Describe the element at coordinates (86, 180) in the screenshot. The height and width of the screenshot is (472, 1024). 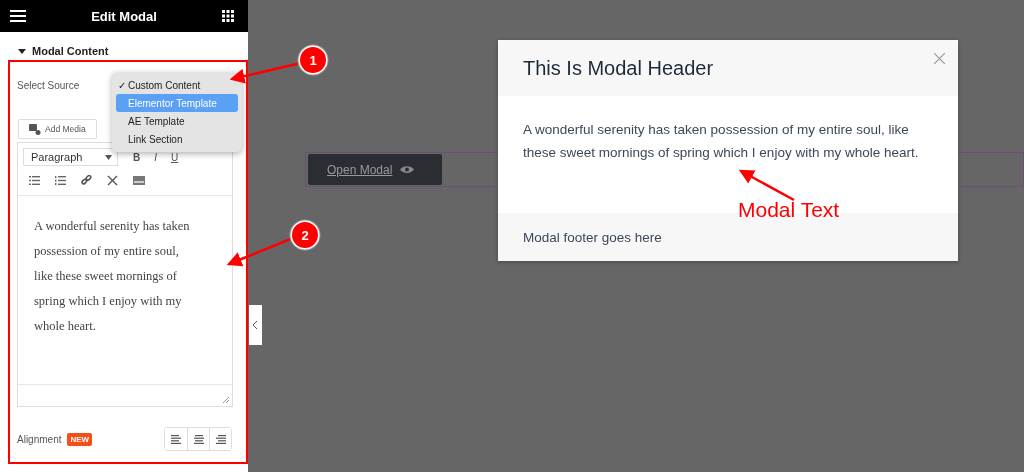
I see `link-icon` at that location.